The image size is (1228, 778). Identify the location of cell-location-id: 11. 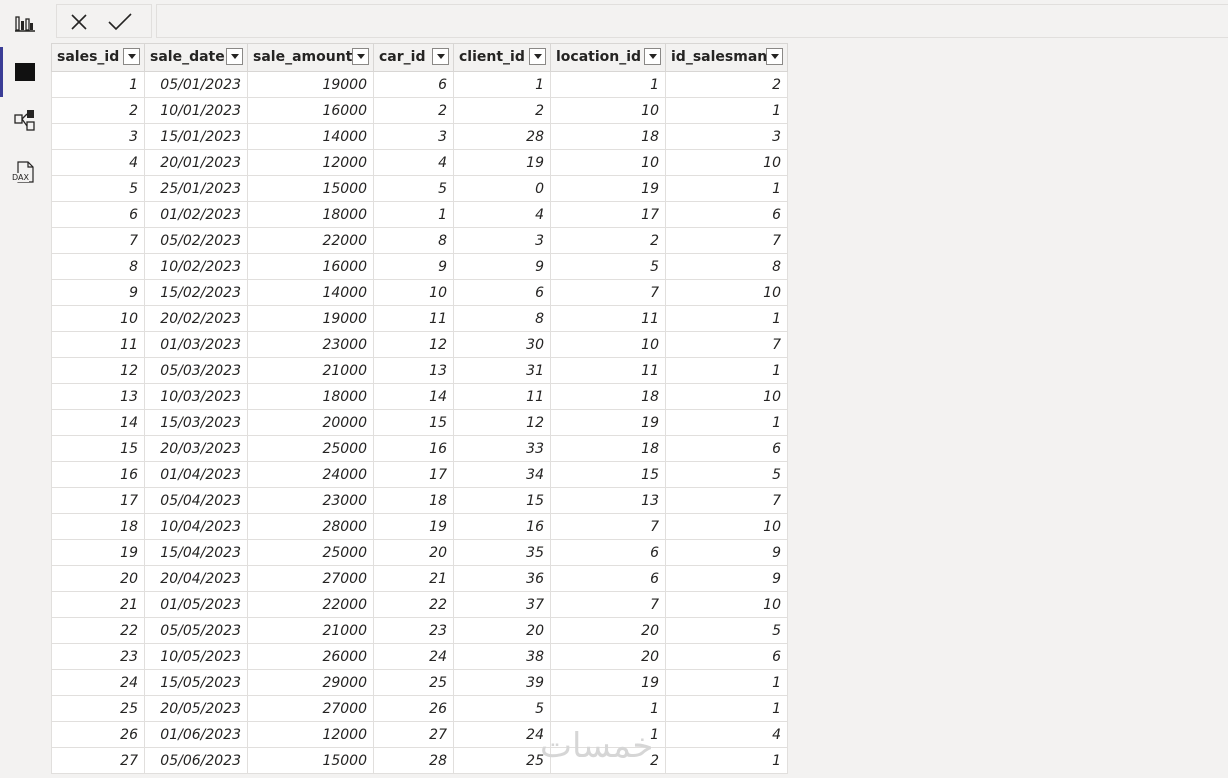
(608, 318).